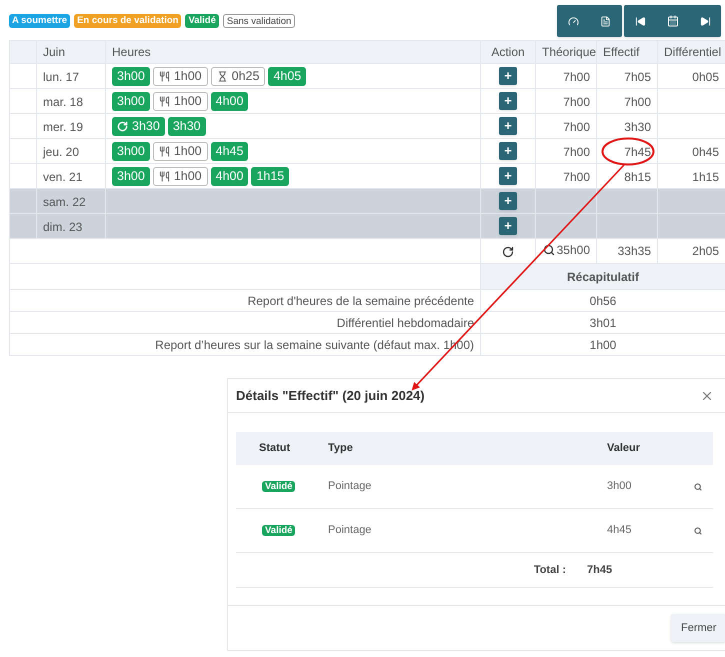 The width and height of the screenshot is (725, 657). Describe the element at coordinates (627, 52) in the screenshot. I see `column-header: Effectif` at that location.